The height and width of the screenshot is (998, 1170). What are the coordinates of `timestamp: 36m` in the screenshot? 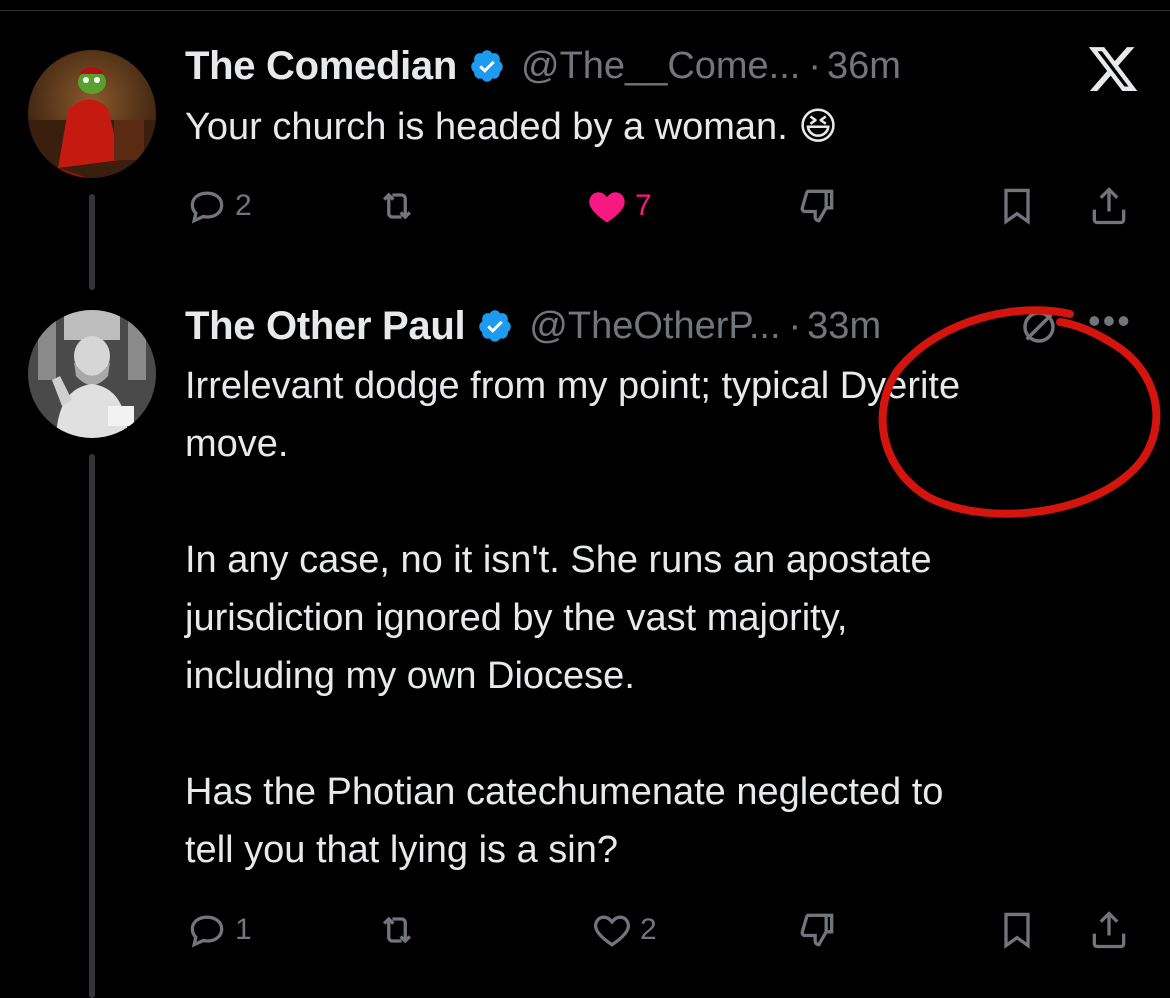 It's located at (864, 66).